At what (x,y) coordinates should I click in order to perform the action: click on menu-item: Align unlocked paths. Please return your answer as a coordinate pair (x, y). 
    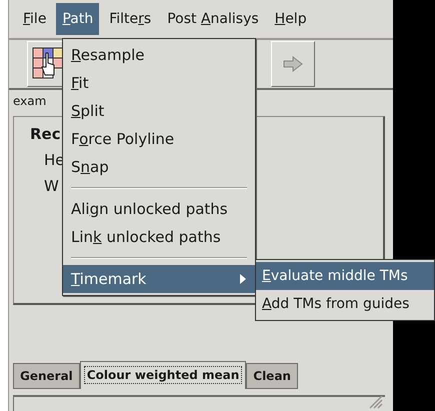
    Looking at the image, I should click on (159, 209).